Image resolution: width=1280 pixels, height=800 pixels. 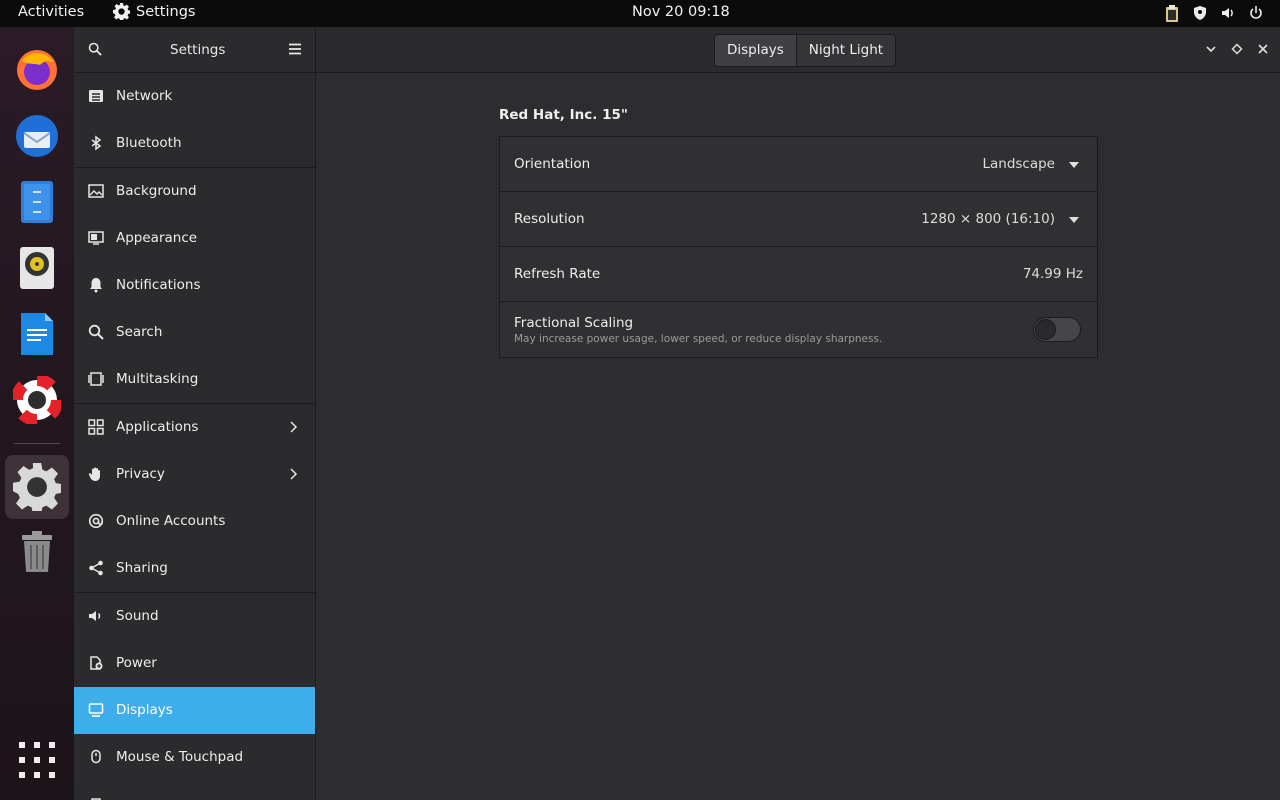 What do you see at coordinates (96, 568) in the screenshot?
I see `share-icon` at bounding box center [96, 568].